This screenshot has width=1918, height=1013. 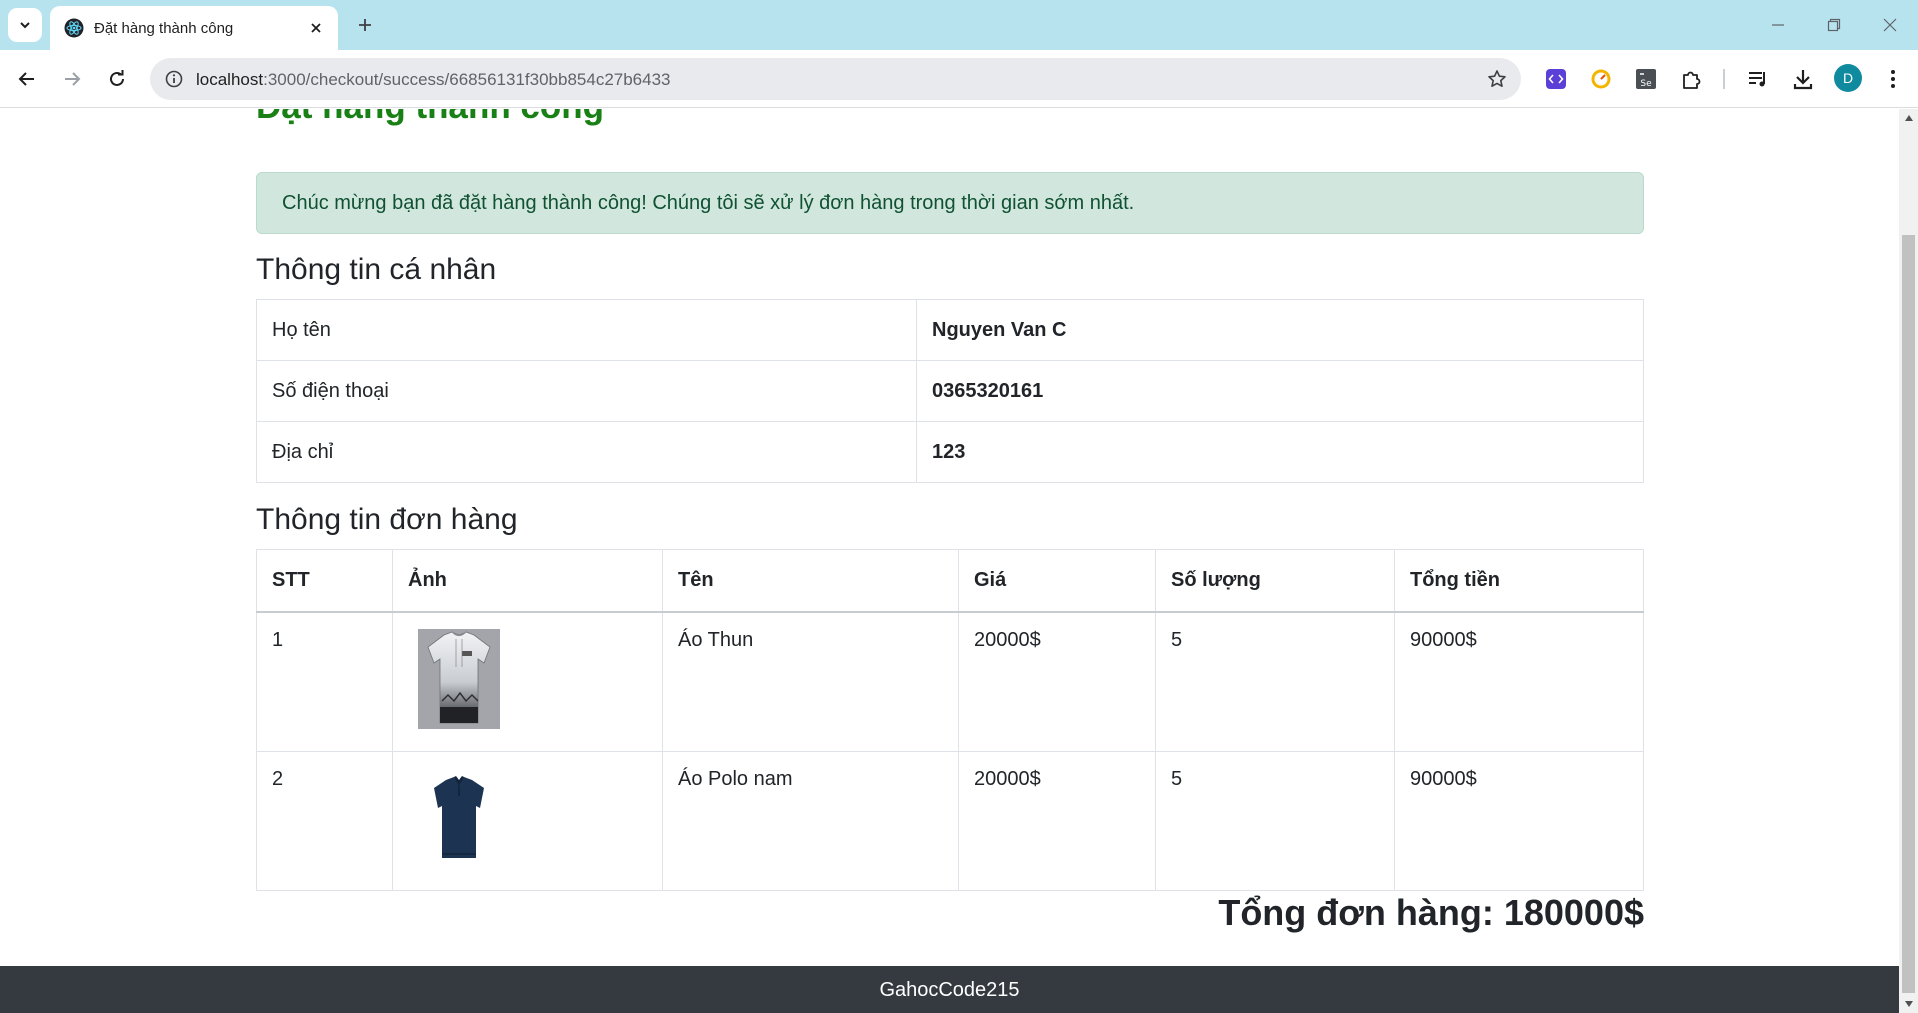 What do you see at coordinates (459, 678) in the screenshot?
I see `white-tshirt-image` at bounding box center [459, 678].